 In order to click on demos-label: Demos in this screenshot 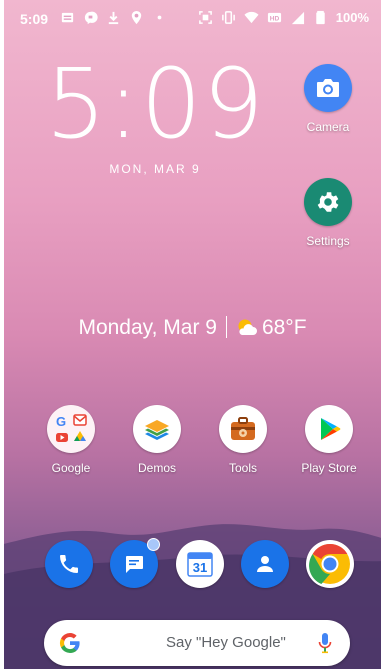, I will do `click(156, 468)`.